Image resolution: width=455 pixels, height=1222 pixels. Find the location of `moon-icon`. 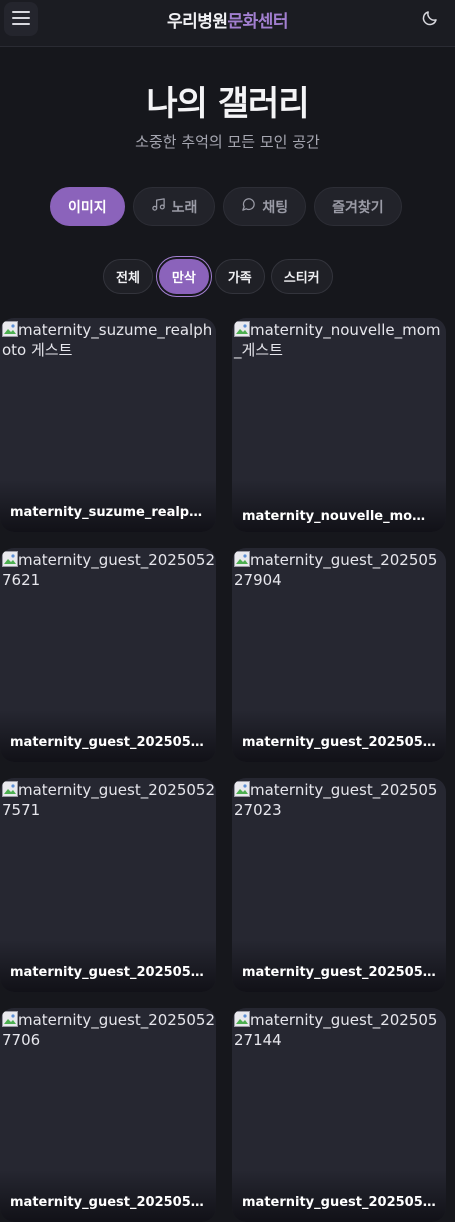

moon-icon is located at coordinates (430, 20).